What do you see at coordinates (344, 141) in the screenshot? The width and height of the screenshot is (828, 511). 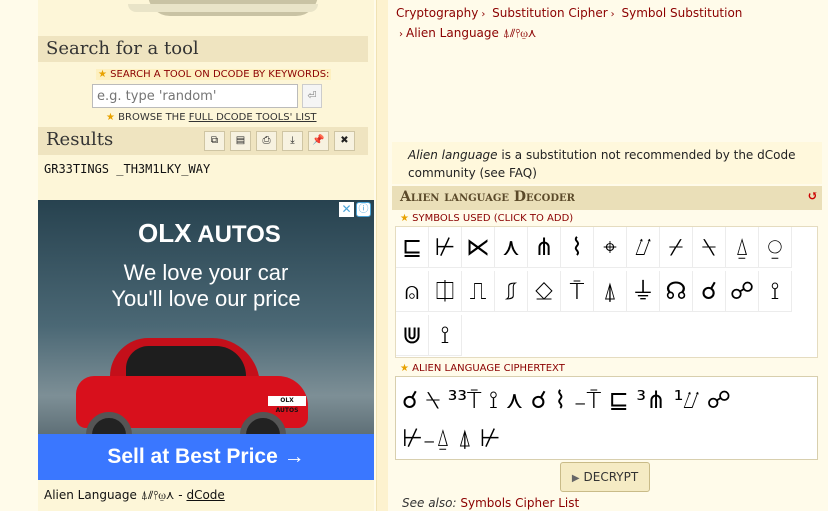 I see `close-icon: ✖` at bounding box center [344, 141].